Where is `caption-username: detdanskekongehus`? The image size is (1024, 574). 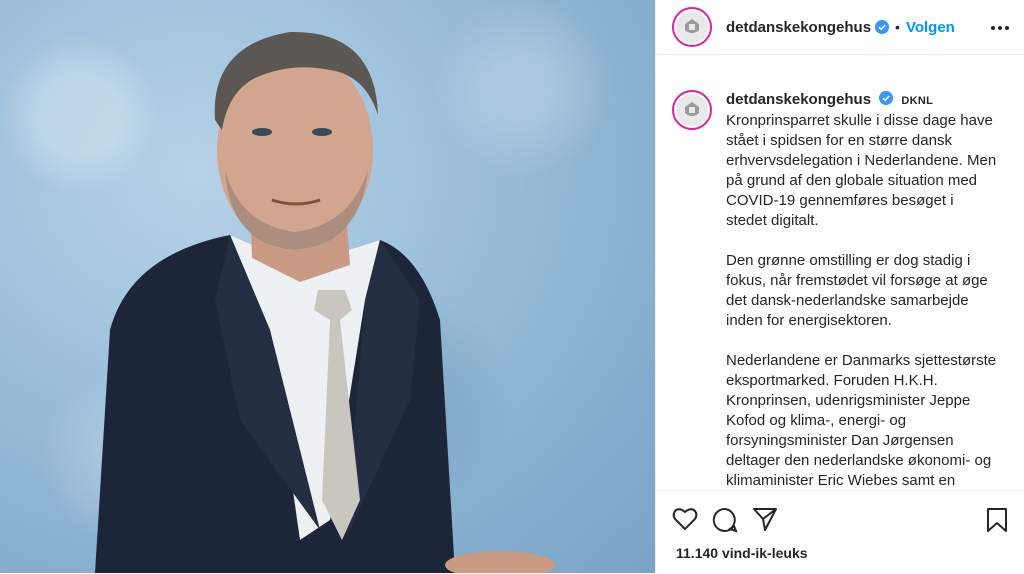
caption-username: detdanskekongehus is located at coordinates (798, 99).